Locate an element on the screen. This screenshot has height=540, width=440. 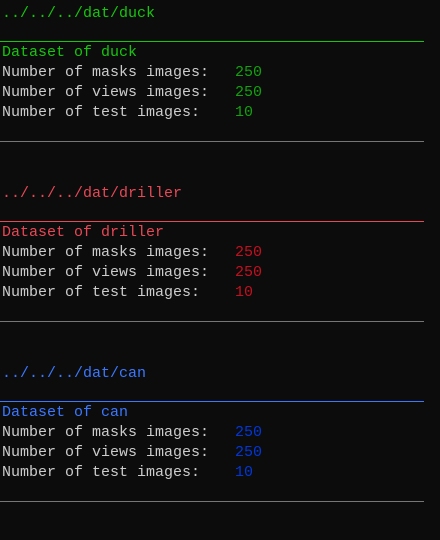
dataset-path: ../../../dat/can is located at coordinates (74, 373).